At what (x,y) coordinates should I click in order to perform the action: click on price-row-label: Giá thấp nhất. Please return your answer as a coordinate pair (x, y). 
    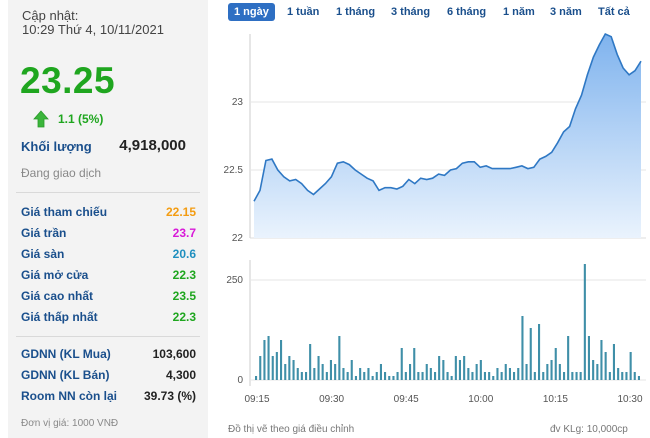
    Looking at the image, I should click on (59, 317).